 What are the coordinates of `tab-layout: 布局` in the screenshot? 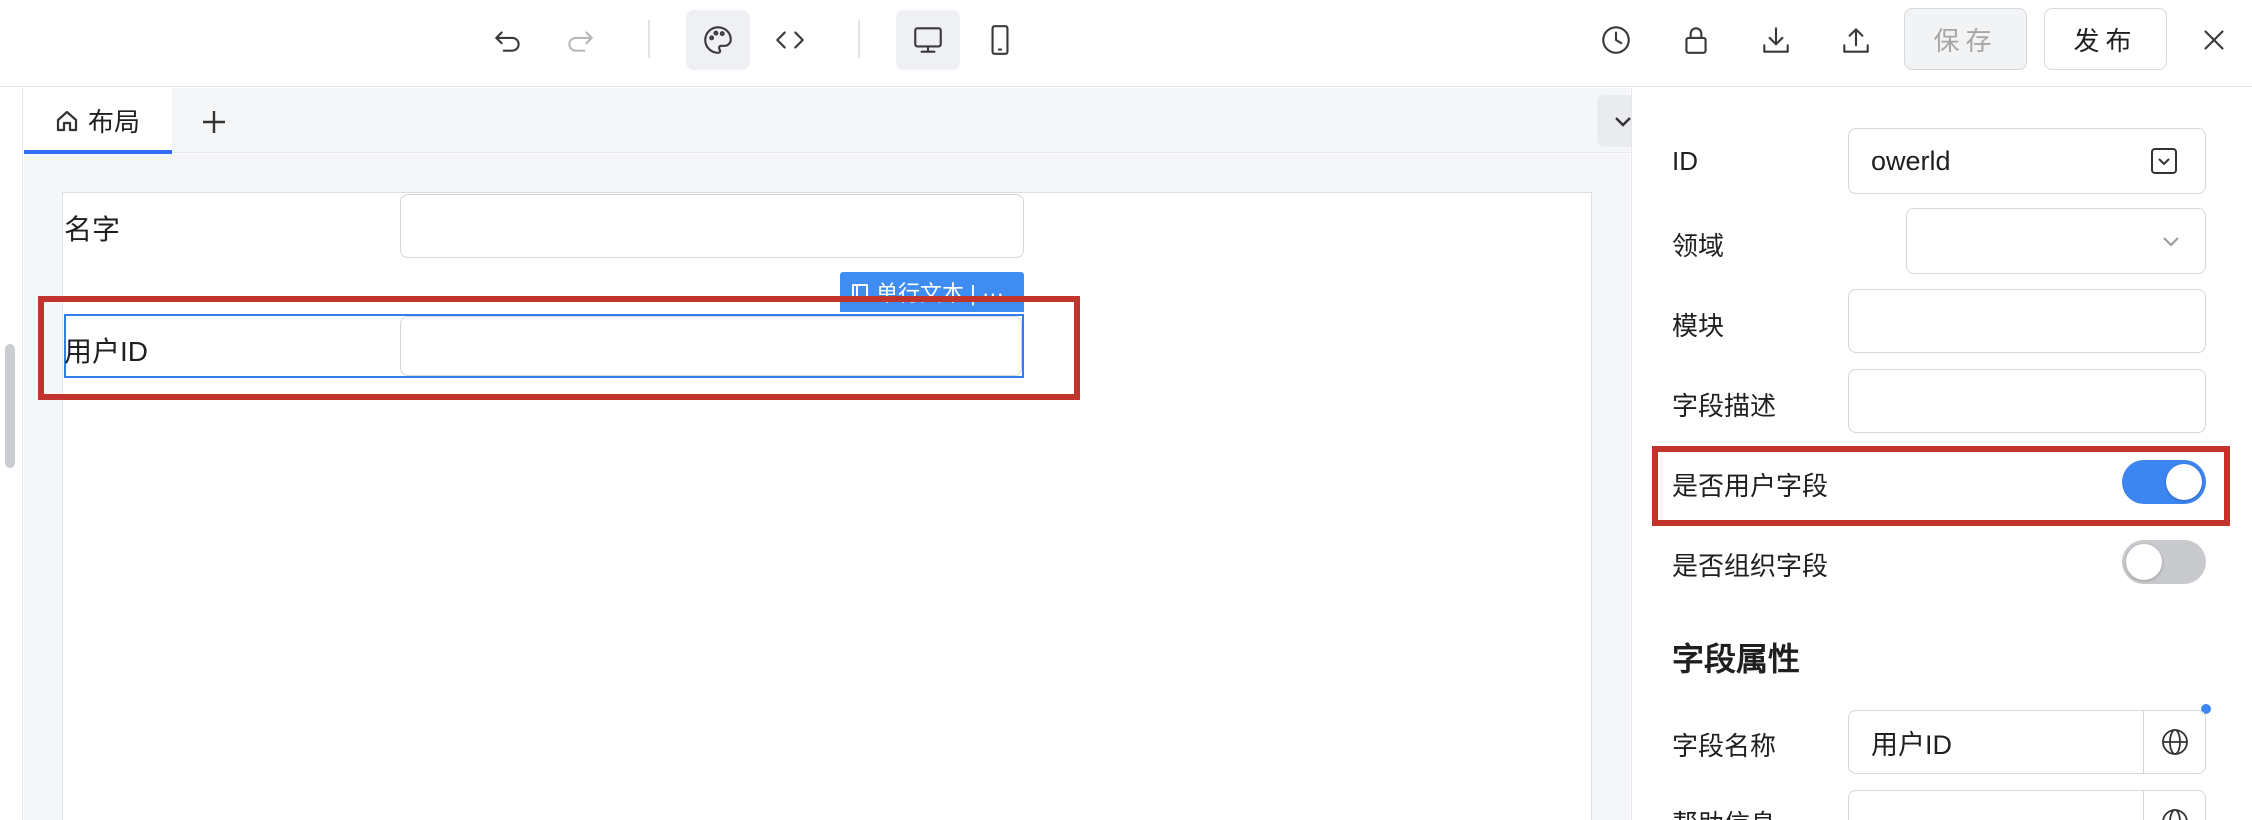 It's located at (98, 121).